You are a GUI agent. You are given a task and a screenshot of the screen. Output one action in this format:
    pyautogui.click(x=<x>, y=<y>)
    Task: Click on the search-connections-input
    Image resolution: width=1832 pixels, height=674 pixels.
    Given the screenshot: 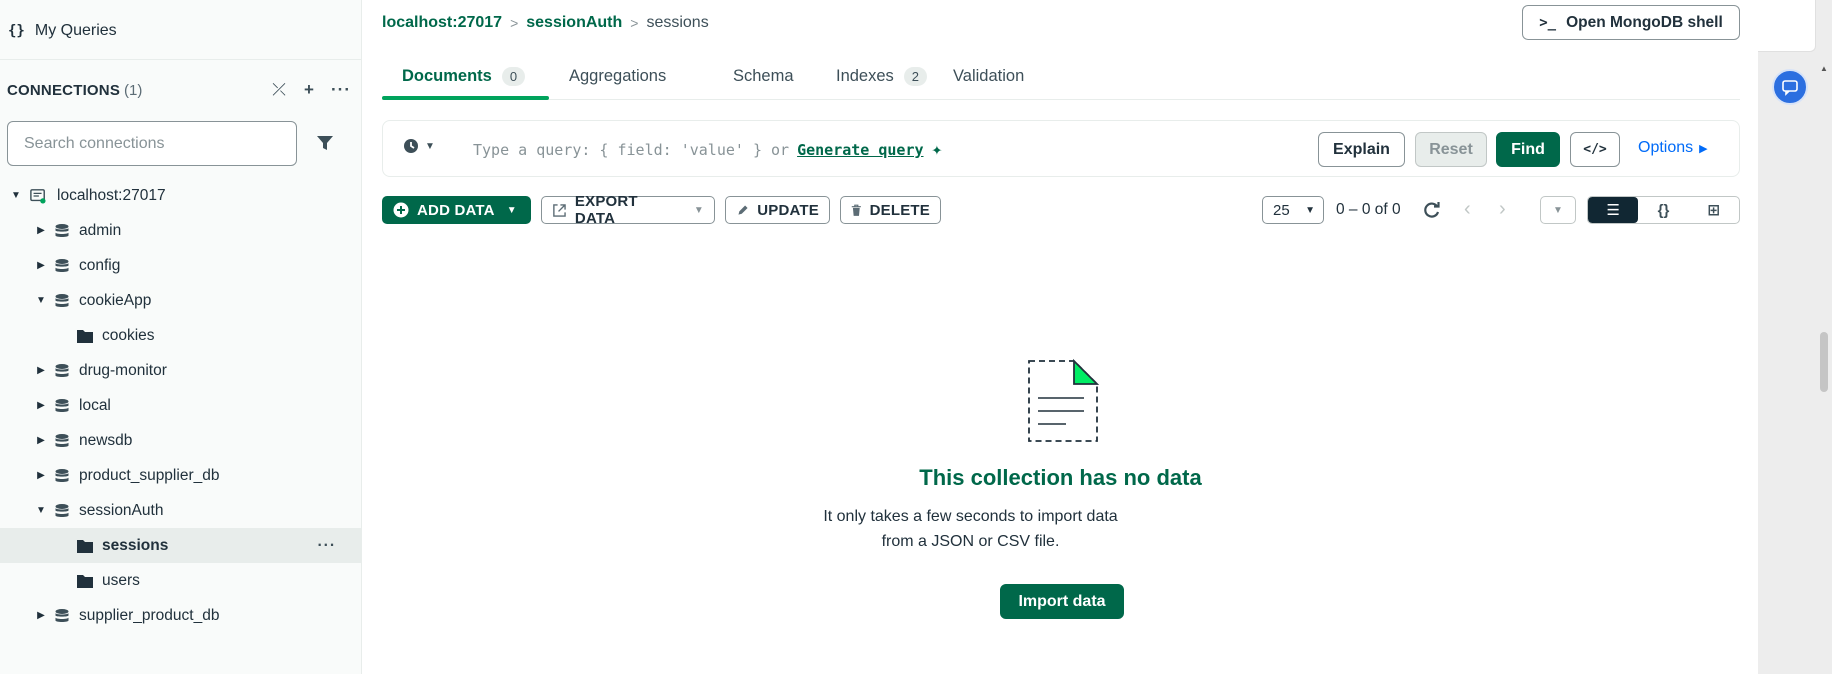 What is the action you would take?
    pyautogui.click(x=152, y=143)
    